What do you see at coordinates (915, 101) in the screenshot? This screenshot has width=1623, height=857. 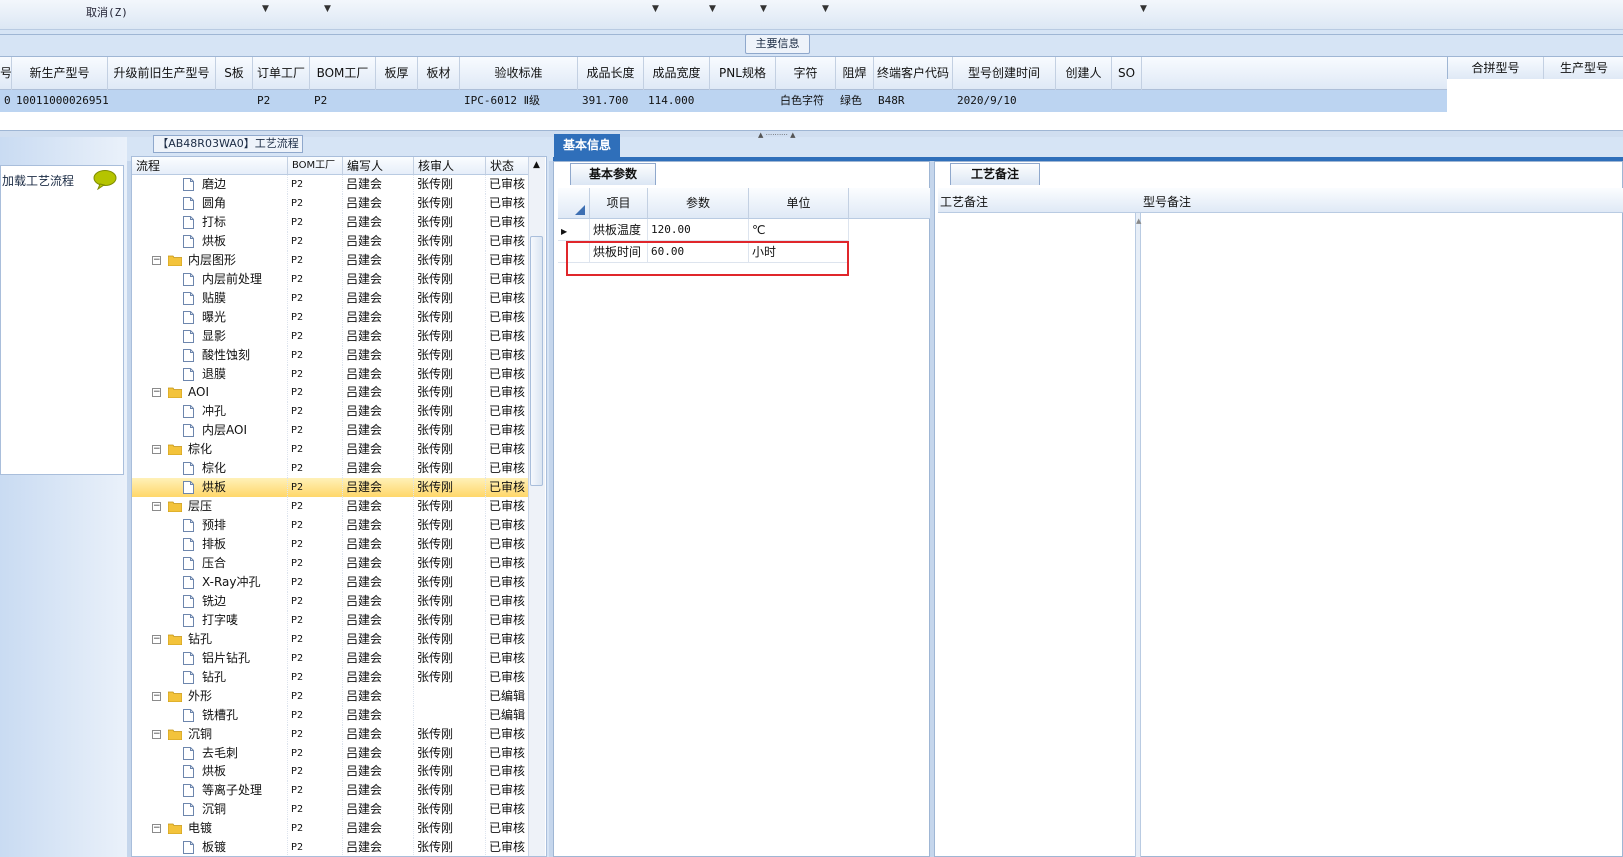 I see `main-row-cell: B48R` at bounding box center [915, 101].